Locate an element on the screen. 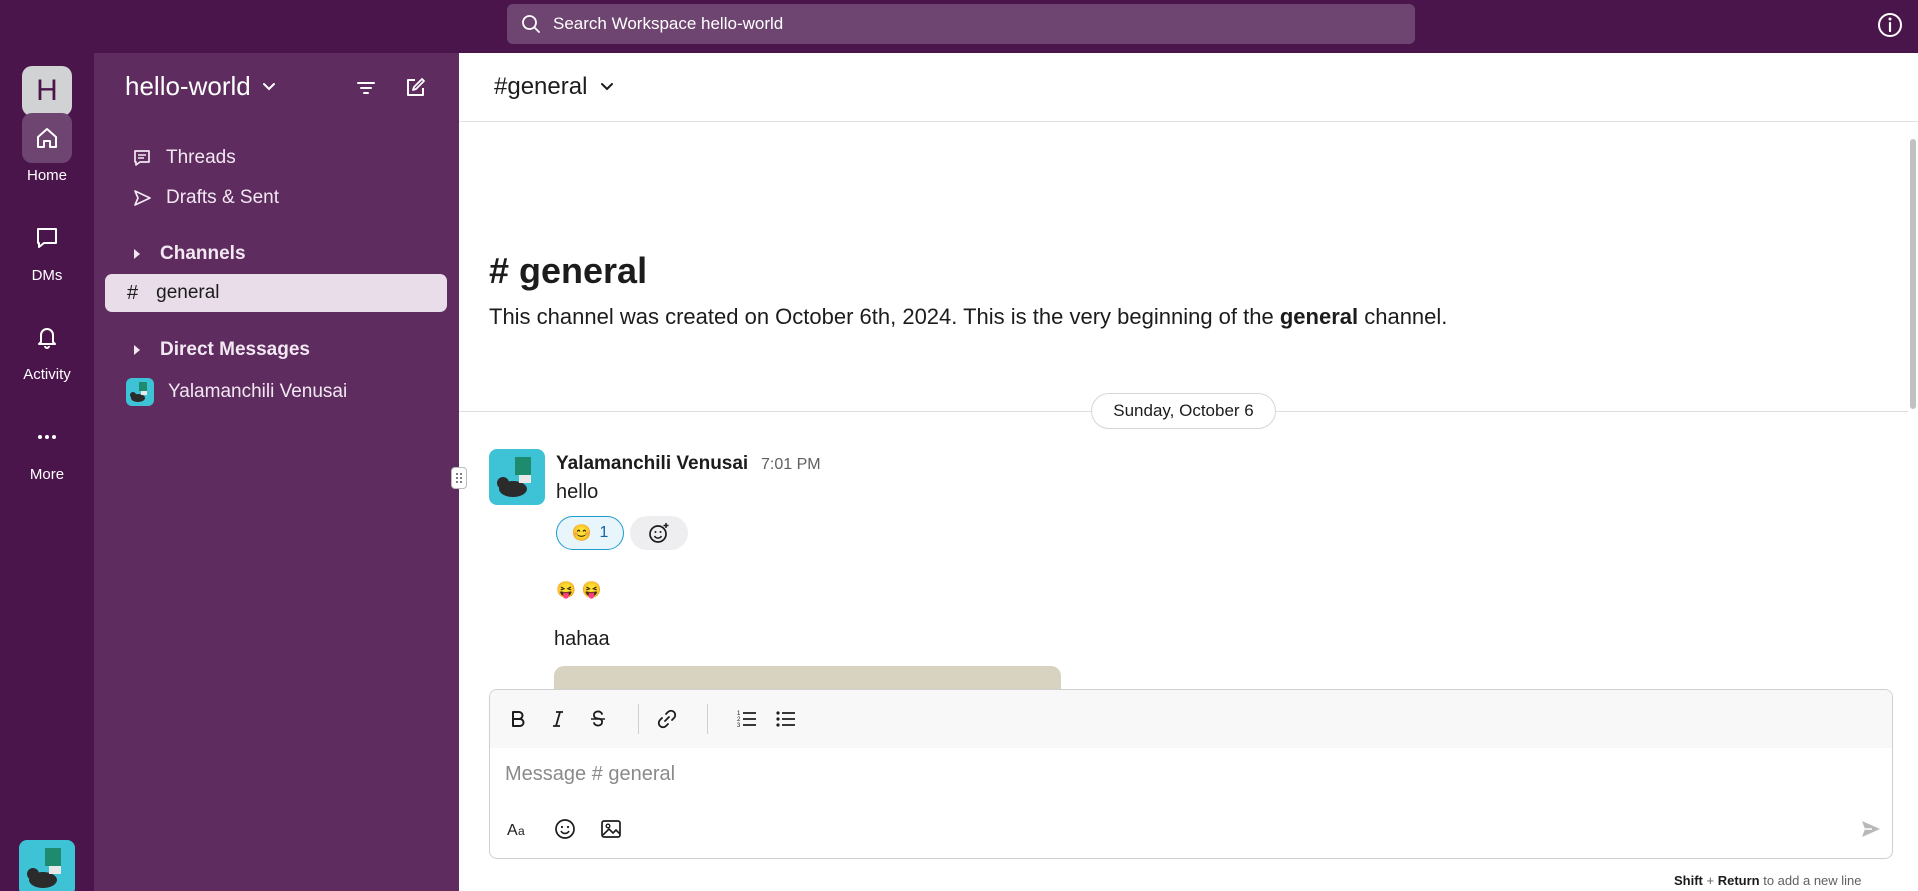  image-upload-button is located at coordinates (611, 829).